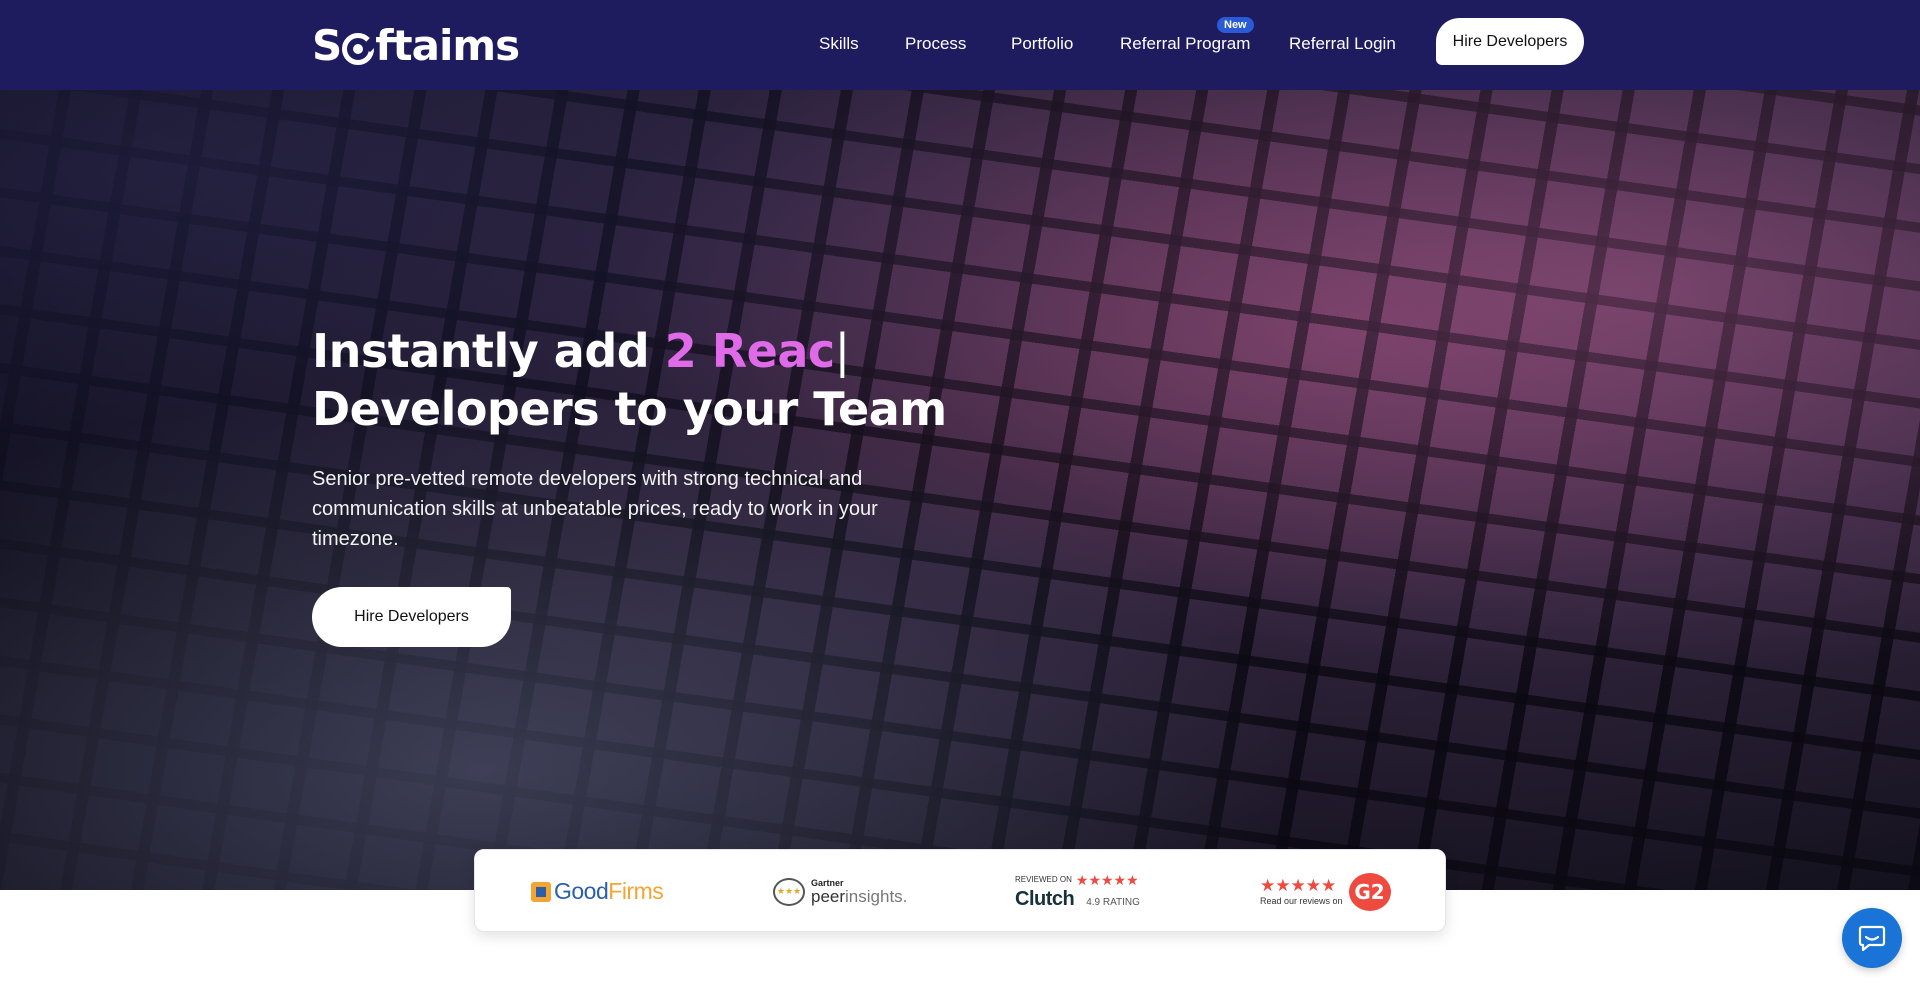 This screenshot has height=993, width=1920. What do you see at coordinates (541, 891) in the screenshot?
I see `goodfirms-logo-icon` at bounding box center [541, 891].